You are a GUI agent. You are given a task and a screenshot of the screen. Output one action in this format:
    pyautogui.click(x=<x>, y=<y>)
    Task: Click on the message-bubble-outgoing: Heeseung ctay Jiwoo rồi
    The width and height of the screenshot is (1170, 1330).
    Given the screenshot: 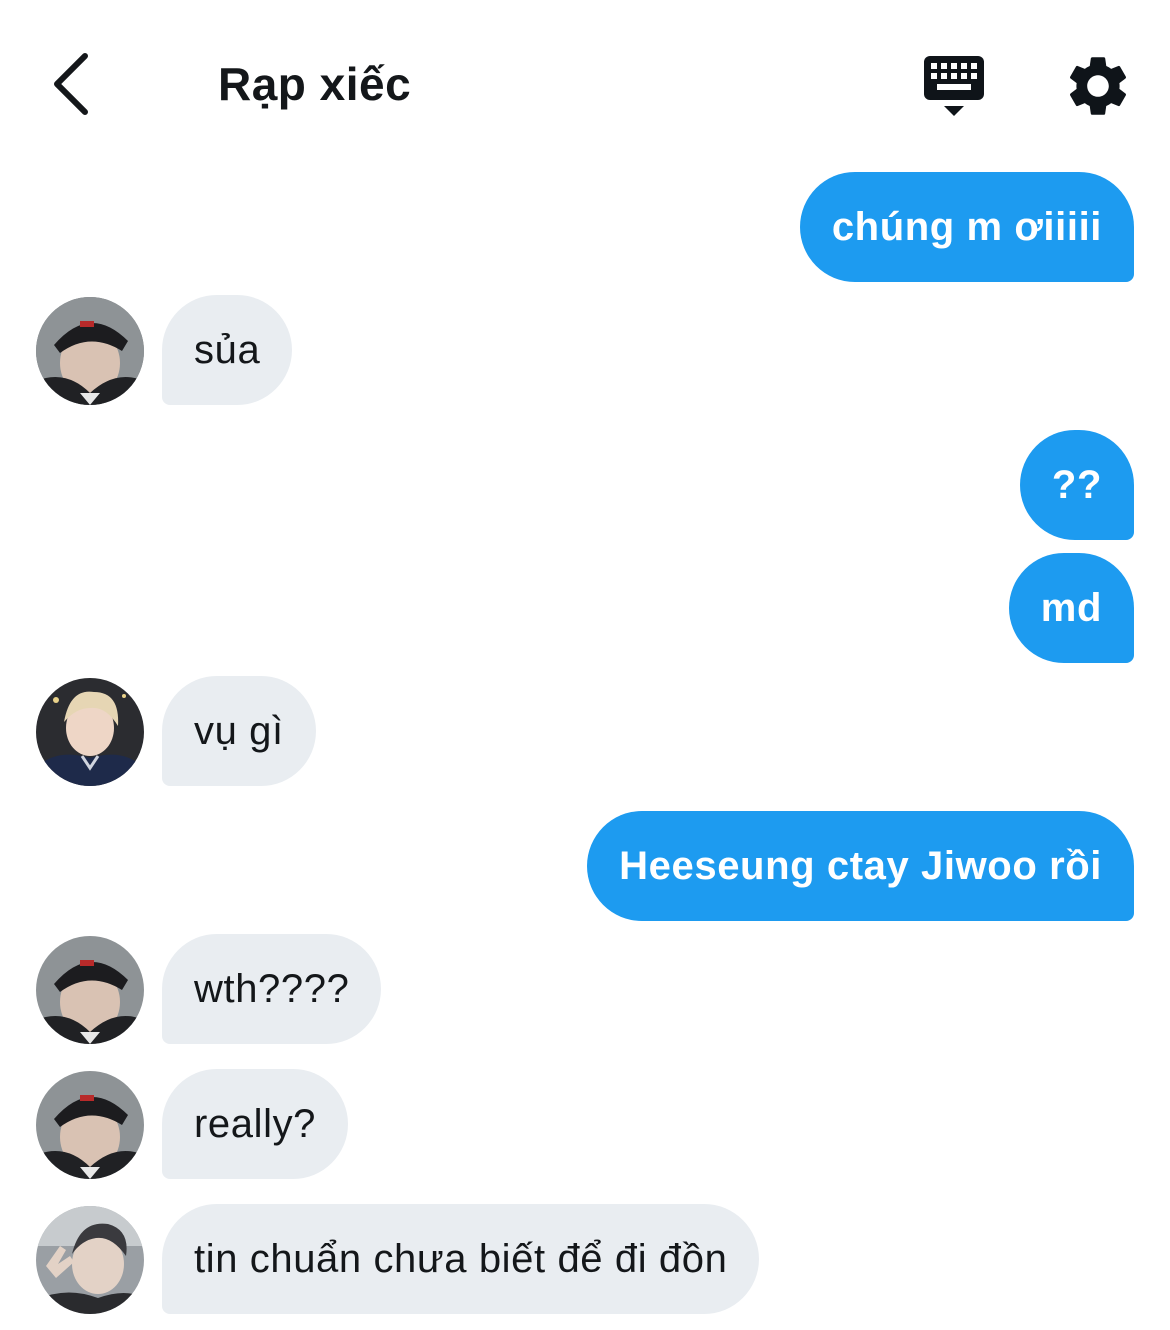 What is the action you would take?
    pyautogui.click(x=860, y=866)
    